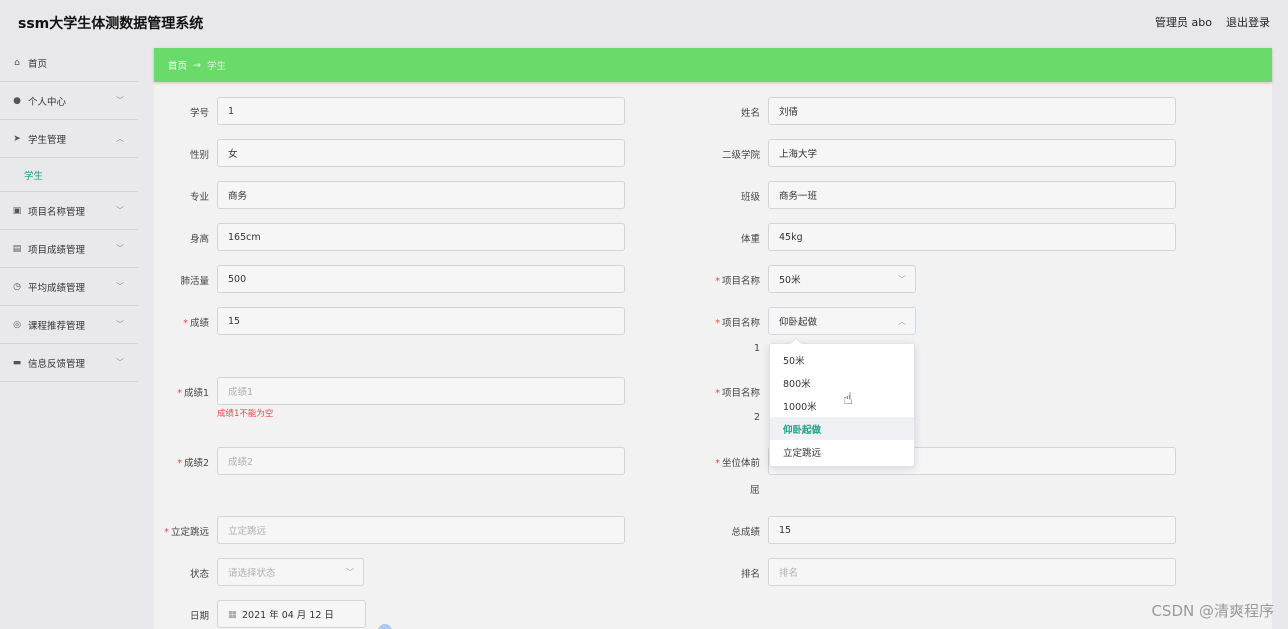 Image resolution: width=1288 pixels, height=629 pixels. Describe the element at coordinates (790, 280) in the screenshot. I see `xiangmu-select-value: 50米` at that location.